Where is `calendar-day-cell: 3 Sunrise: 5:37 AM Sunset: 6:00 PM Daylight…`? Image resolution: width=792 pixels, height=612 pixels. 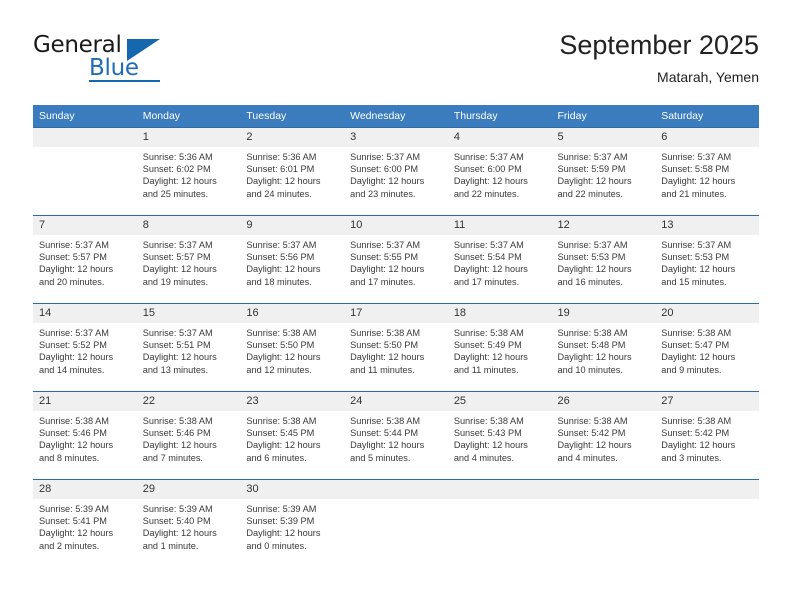 calendar-day-cell: 3 Sunrise: 5:37 AM Sunset: 6:00 PM Daylight… is located at coordinates (396, 171).